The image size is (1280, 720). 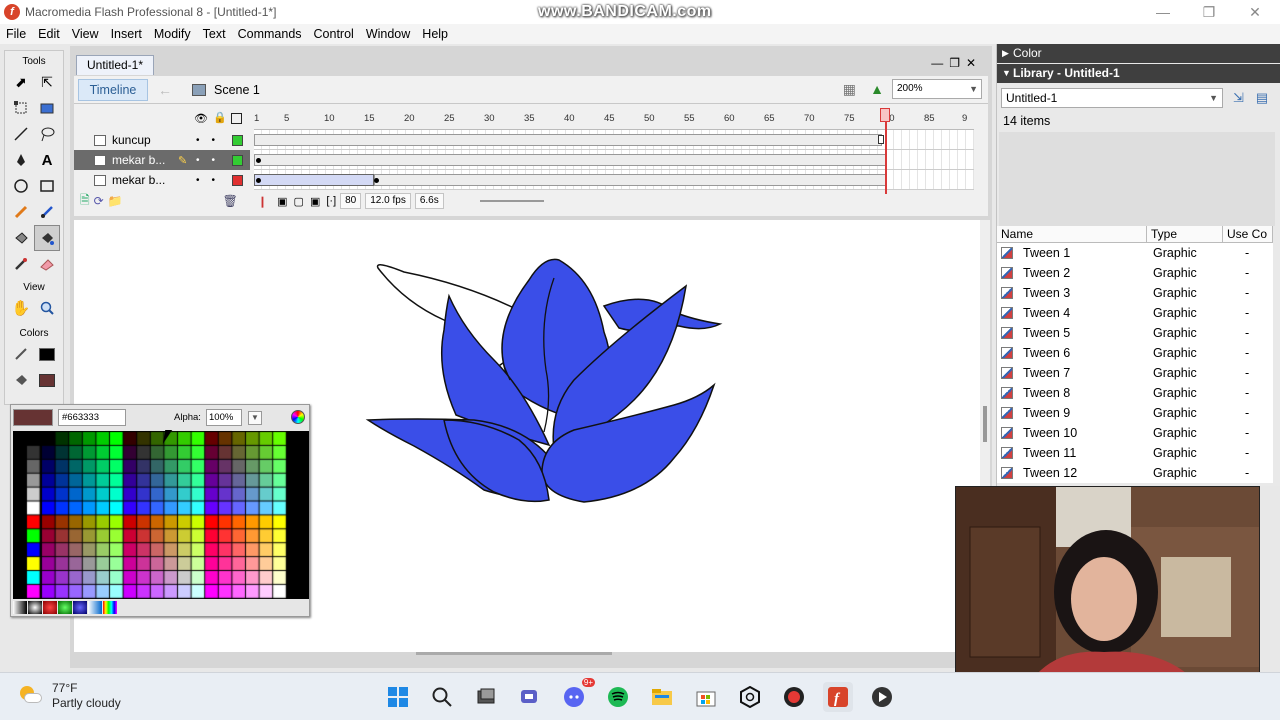 I want to click on library-item: Tween 7 Graphic -, so click(x=1135, y=373).